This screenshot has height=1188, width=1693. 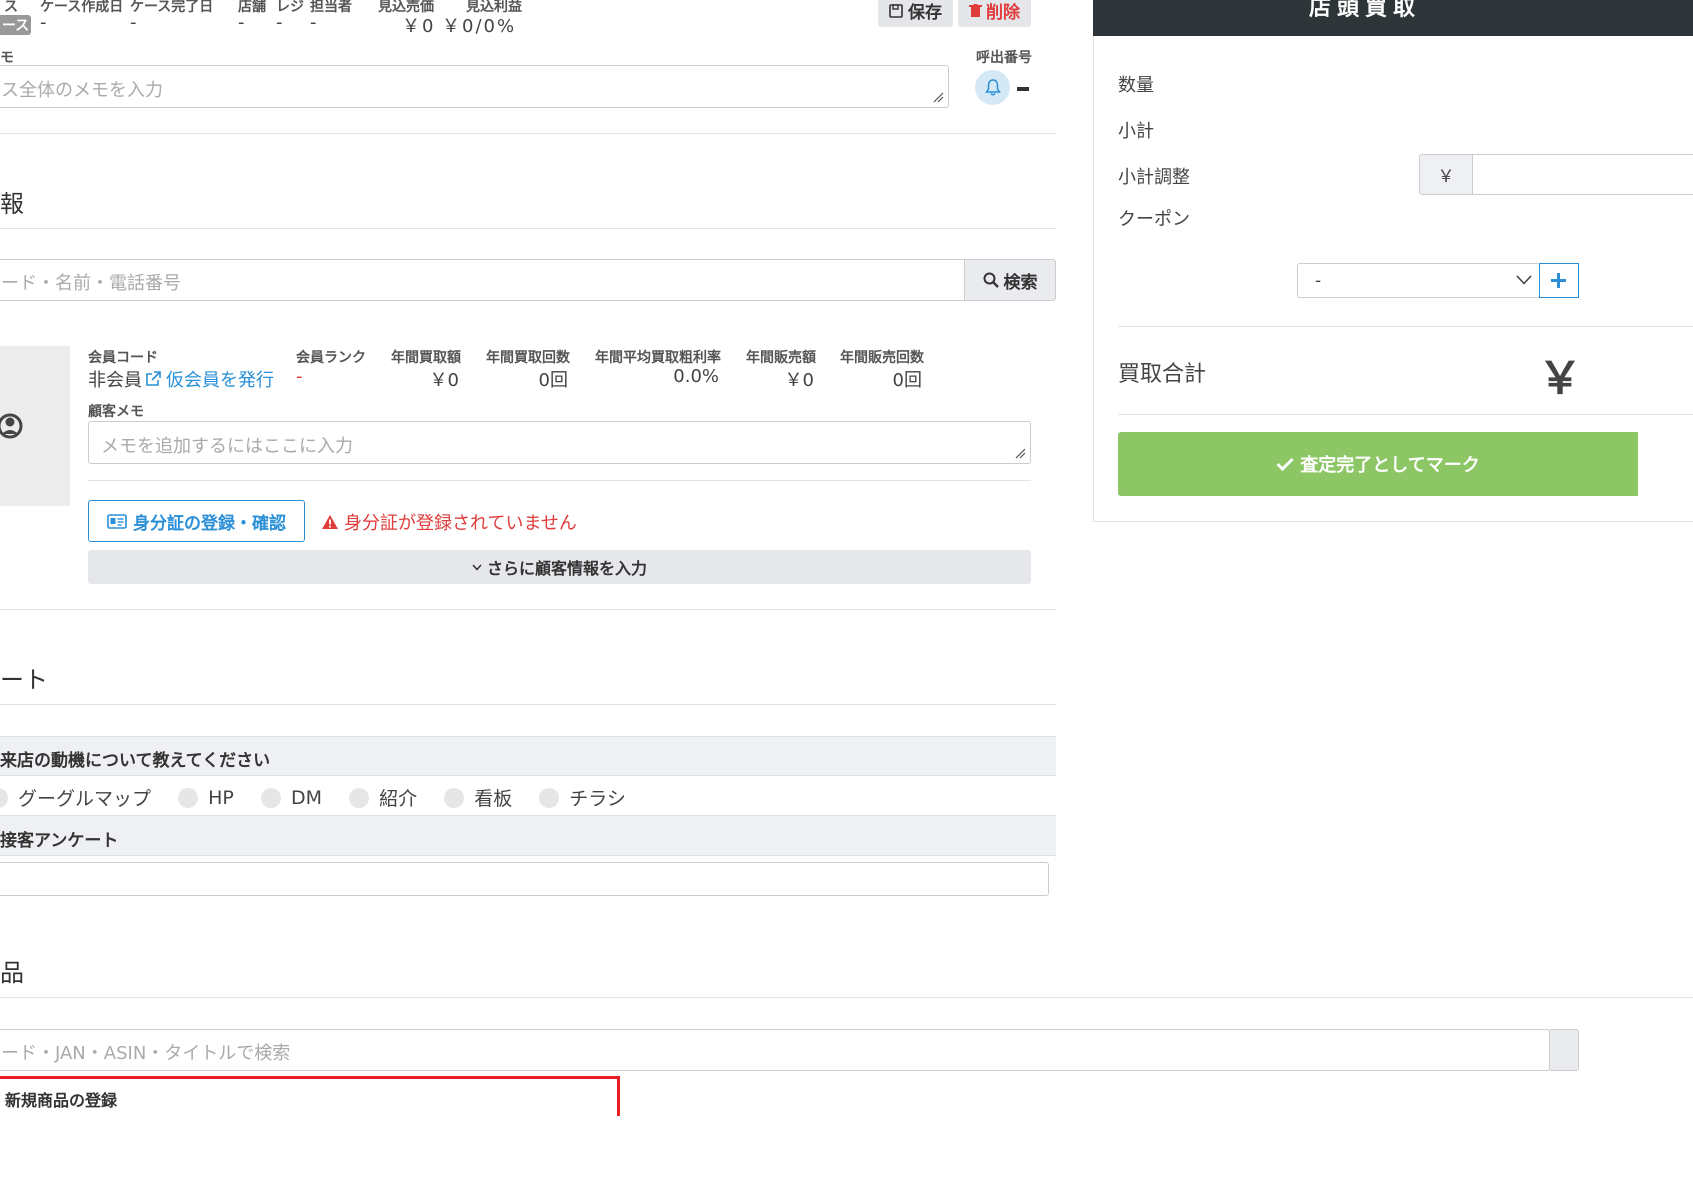 I want to click on customer-search-input: ード・名前・電話番号, so click(x=483, y=280).